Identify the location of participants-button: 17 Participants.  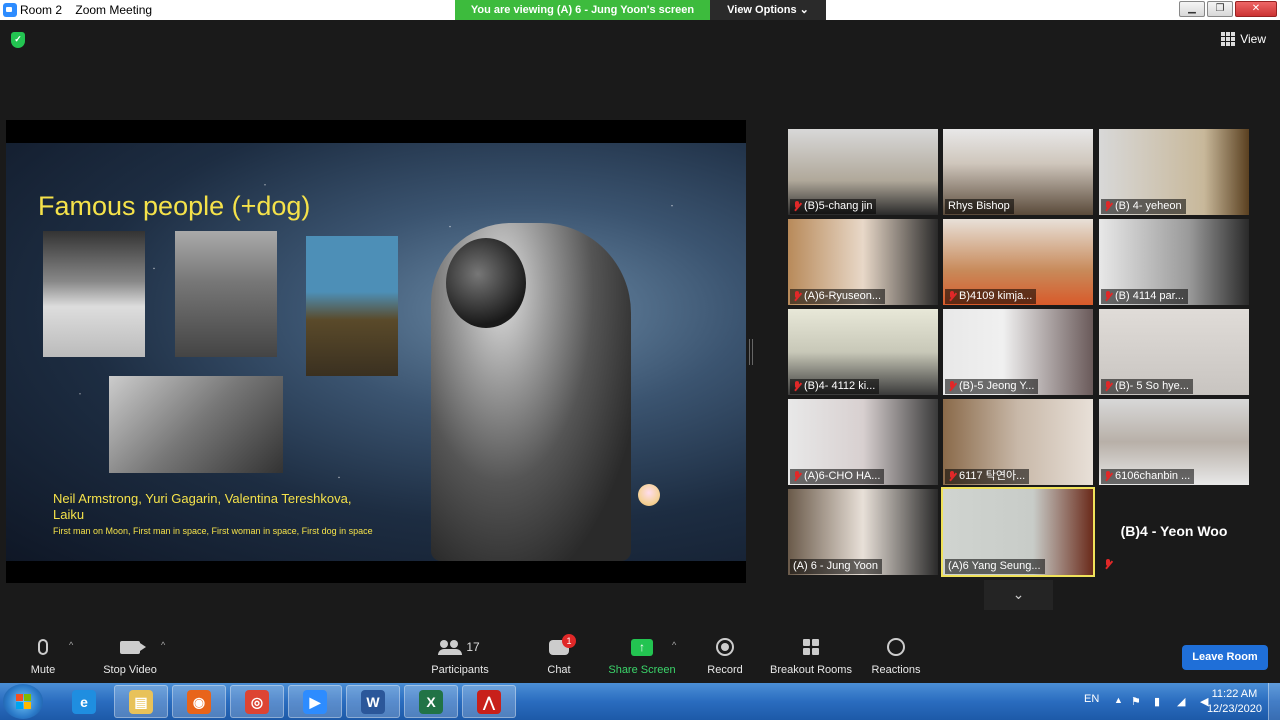
(460, 655).